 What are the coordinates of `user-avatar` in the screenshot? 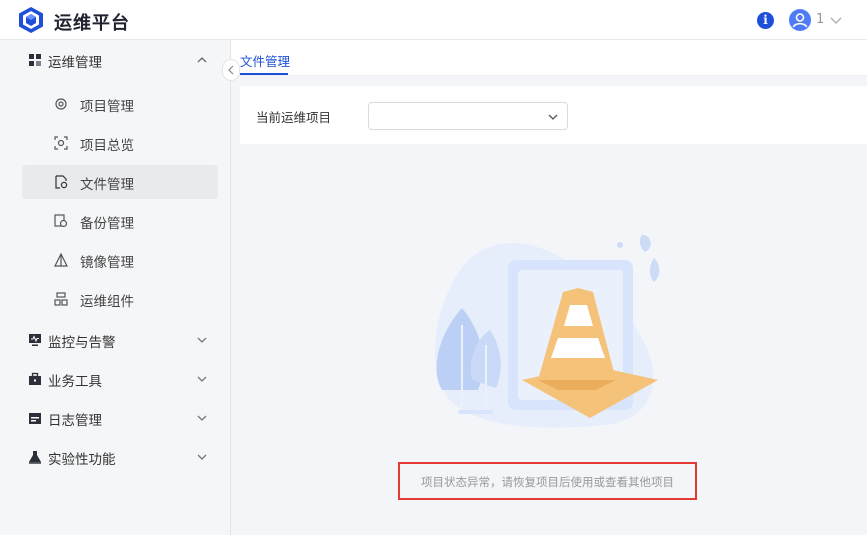 It's located at (800, 20).